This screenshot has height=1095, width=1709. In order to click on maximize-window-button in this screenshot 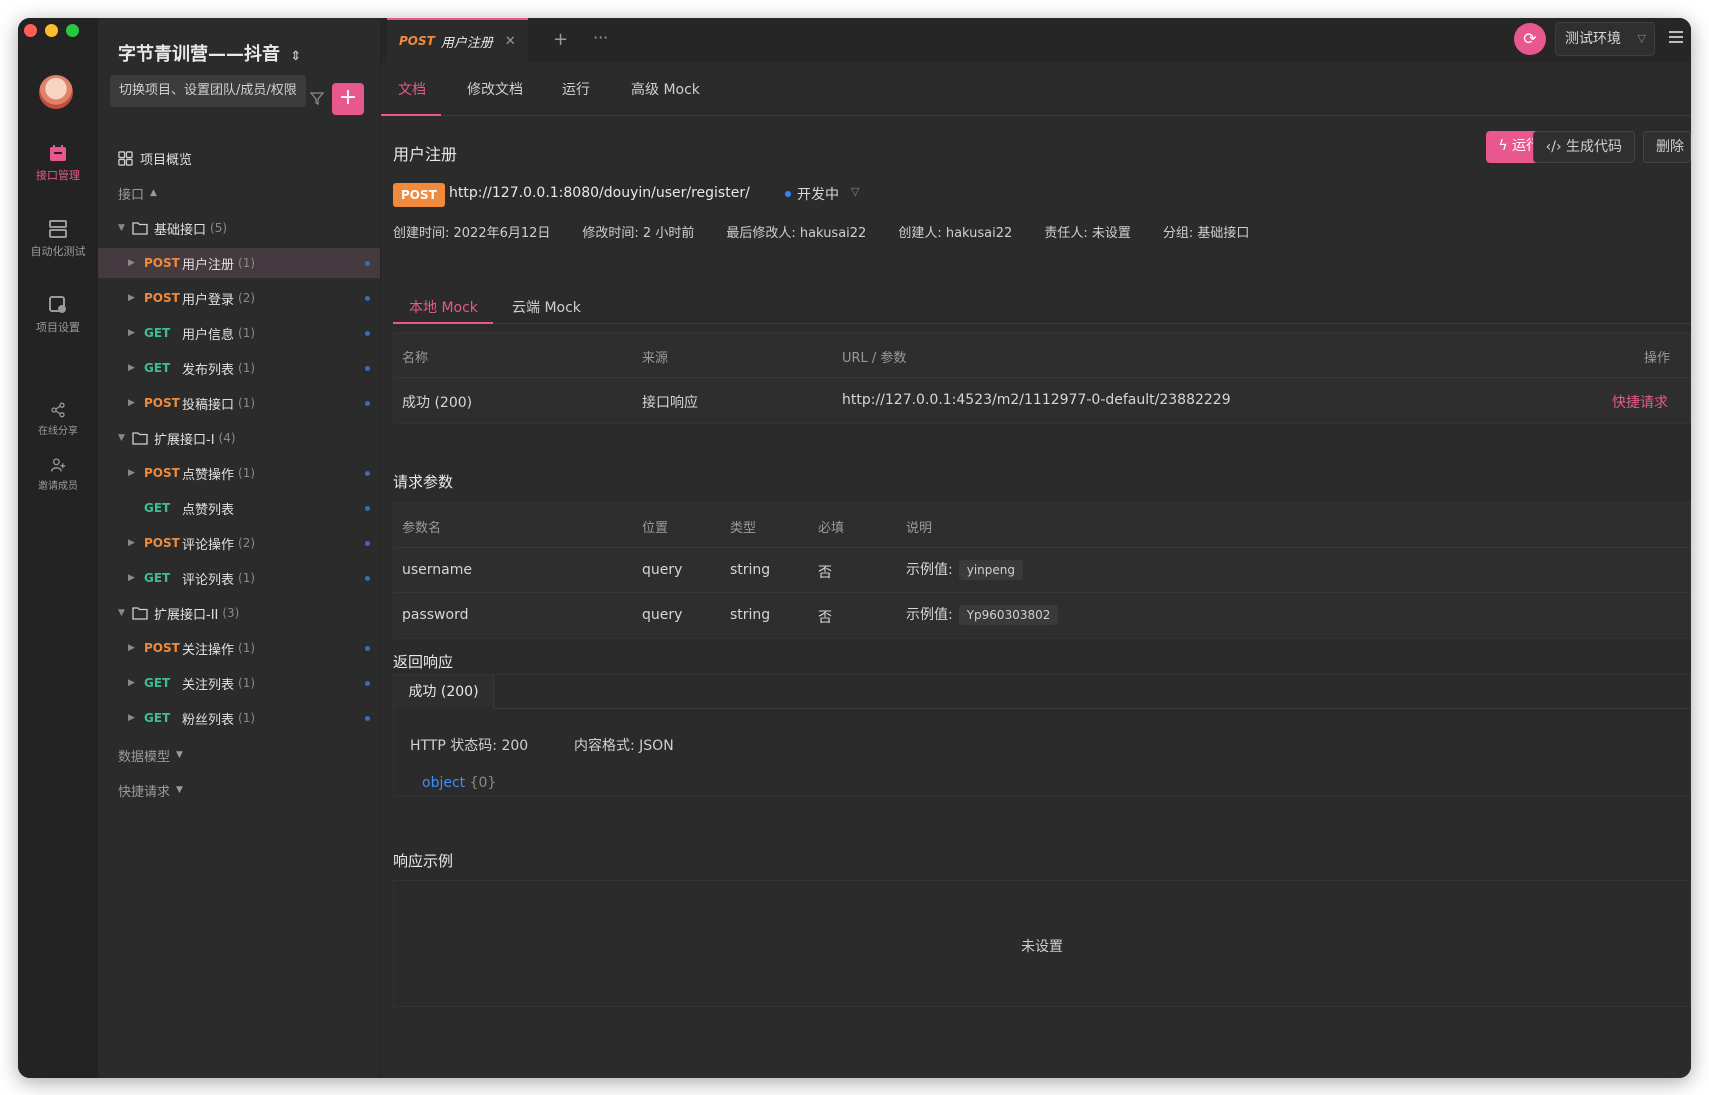, I will do `click(72, 30)`.